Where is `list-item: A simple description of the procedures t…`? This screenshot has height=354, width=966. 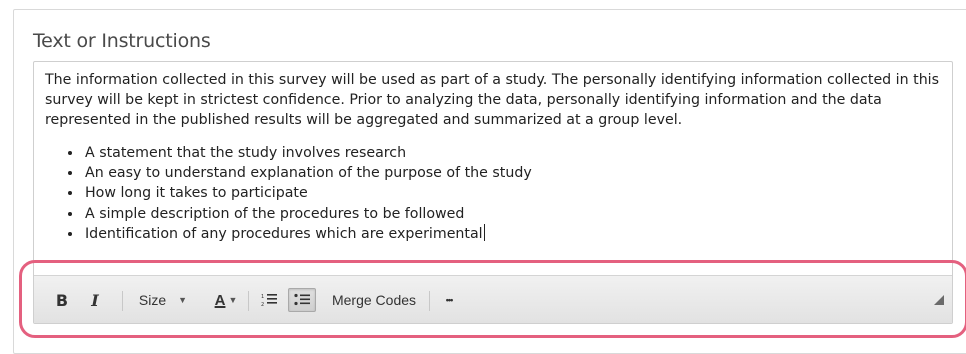 list-item: A simple description of the procedures t… is located at coordinates (514, 214).